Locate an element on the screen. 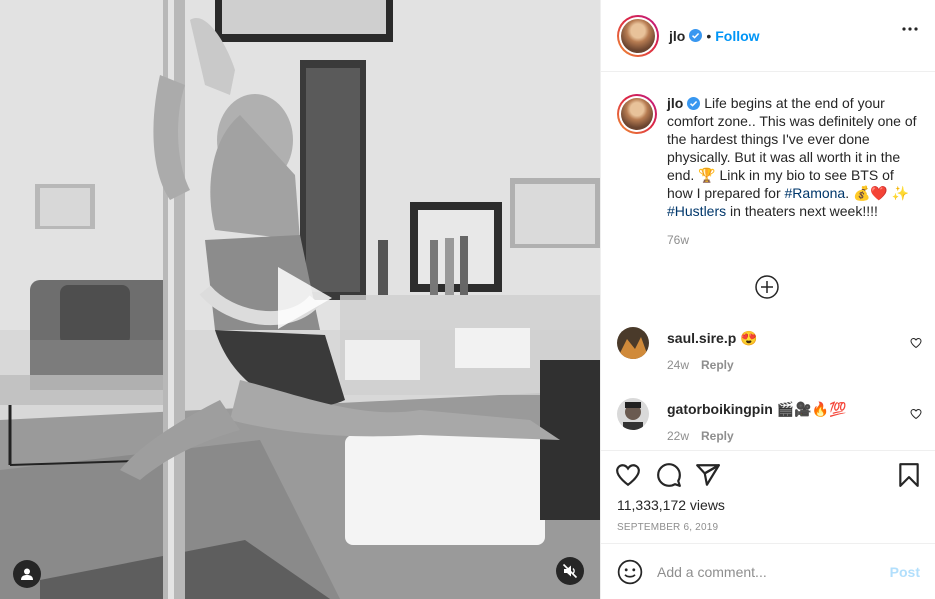  user-tag-icon is located at coordinates (27, 574).